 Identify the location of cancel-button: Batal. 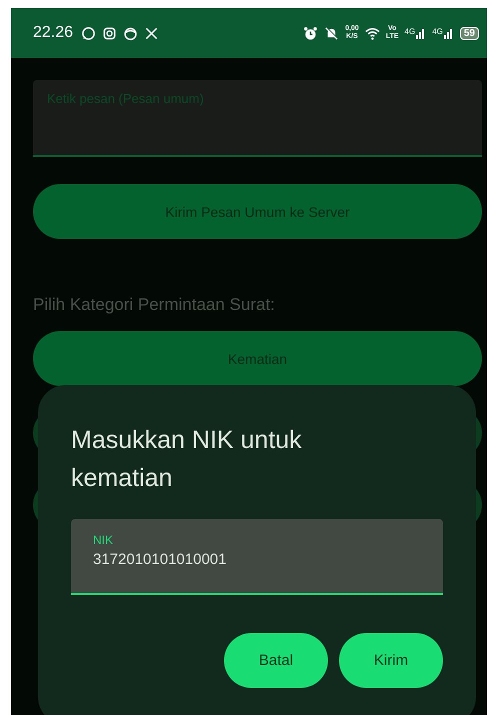
(276, 660).